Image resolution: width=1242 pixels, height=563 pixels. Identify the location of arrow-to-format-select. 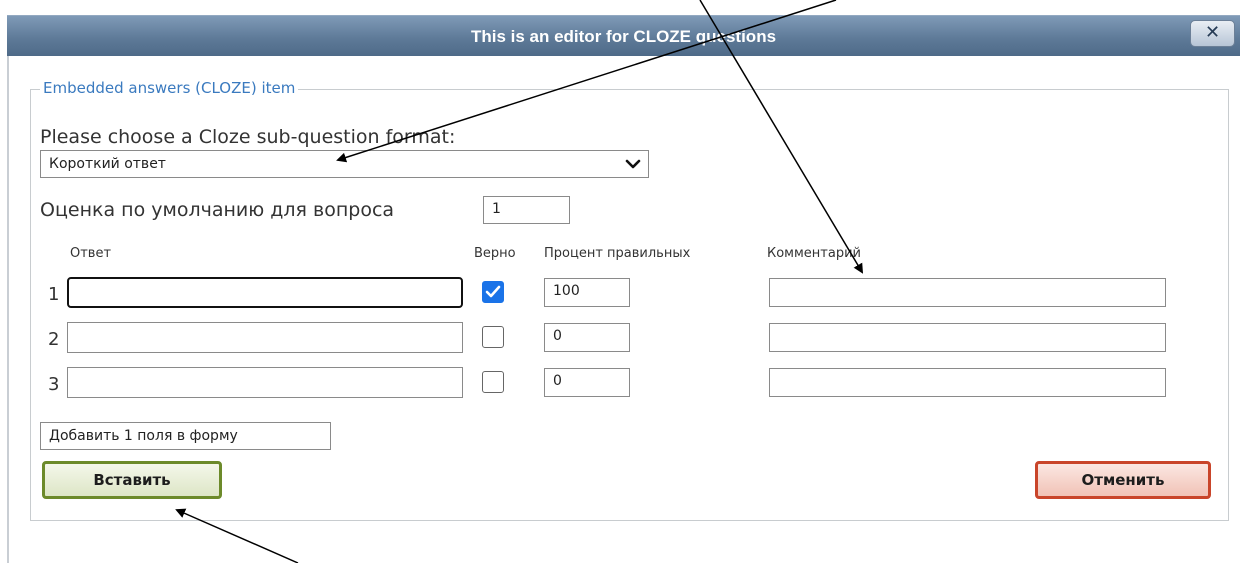
(586, 81).